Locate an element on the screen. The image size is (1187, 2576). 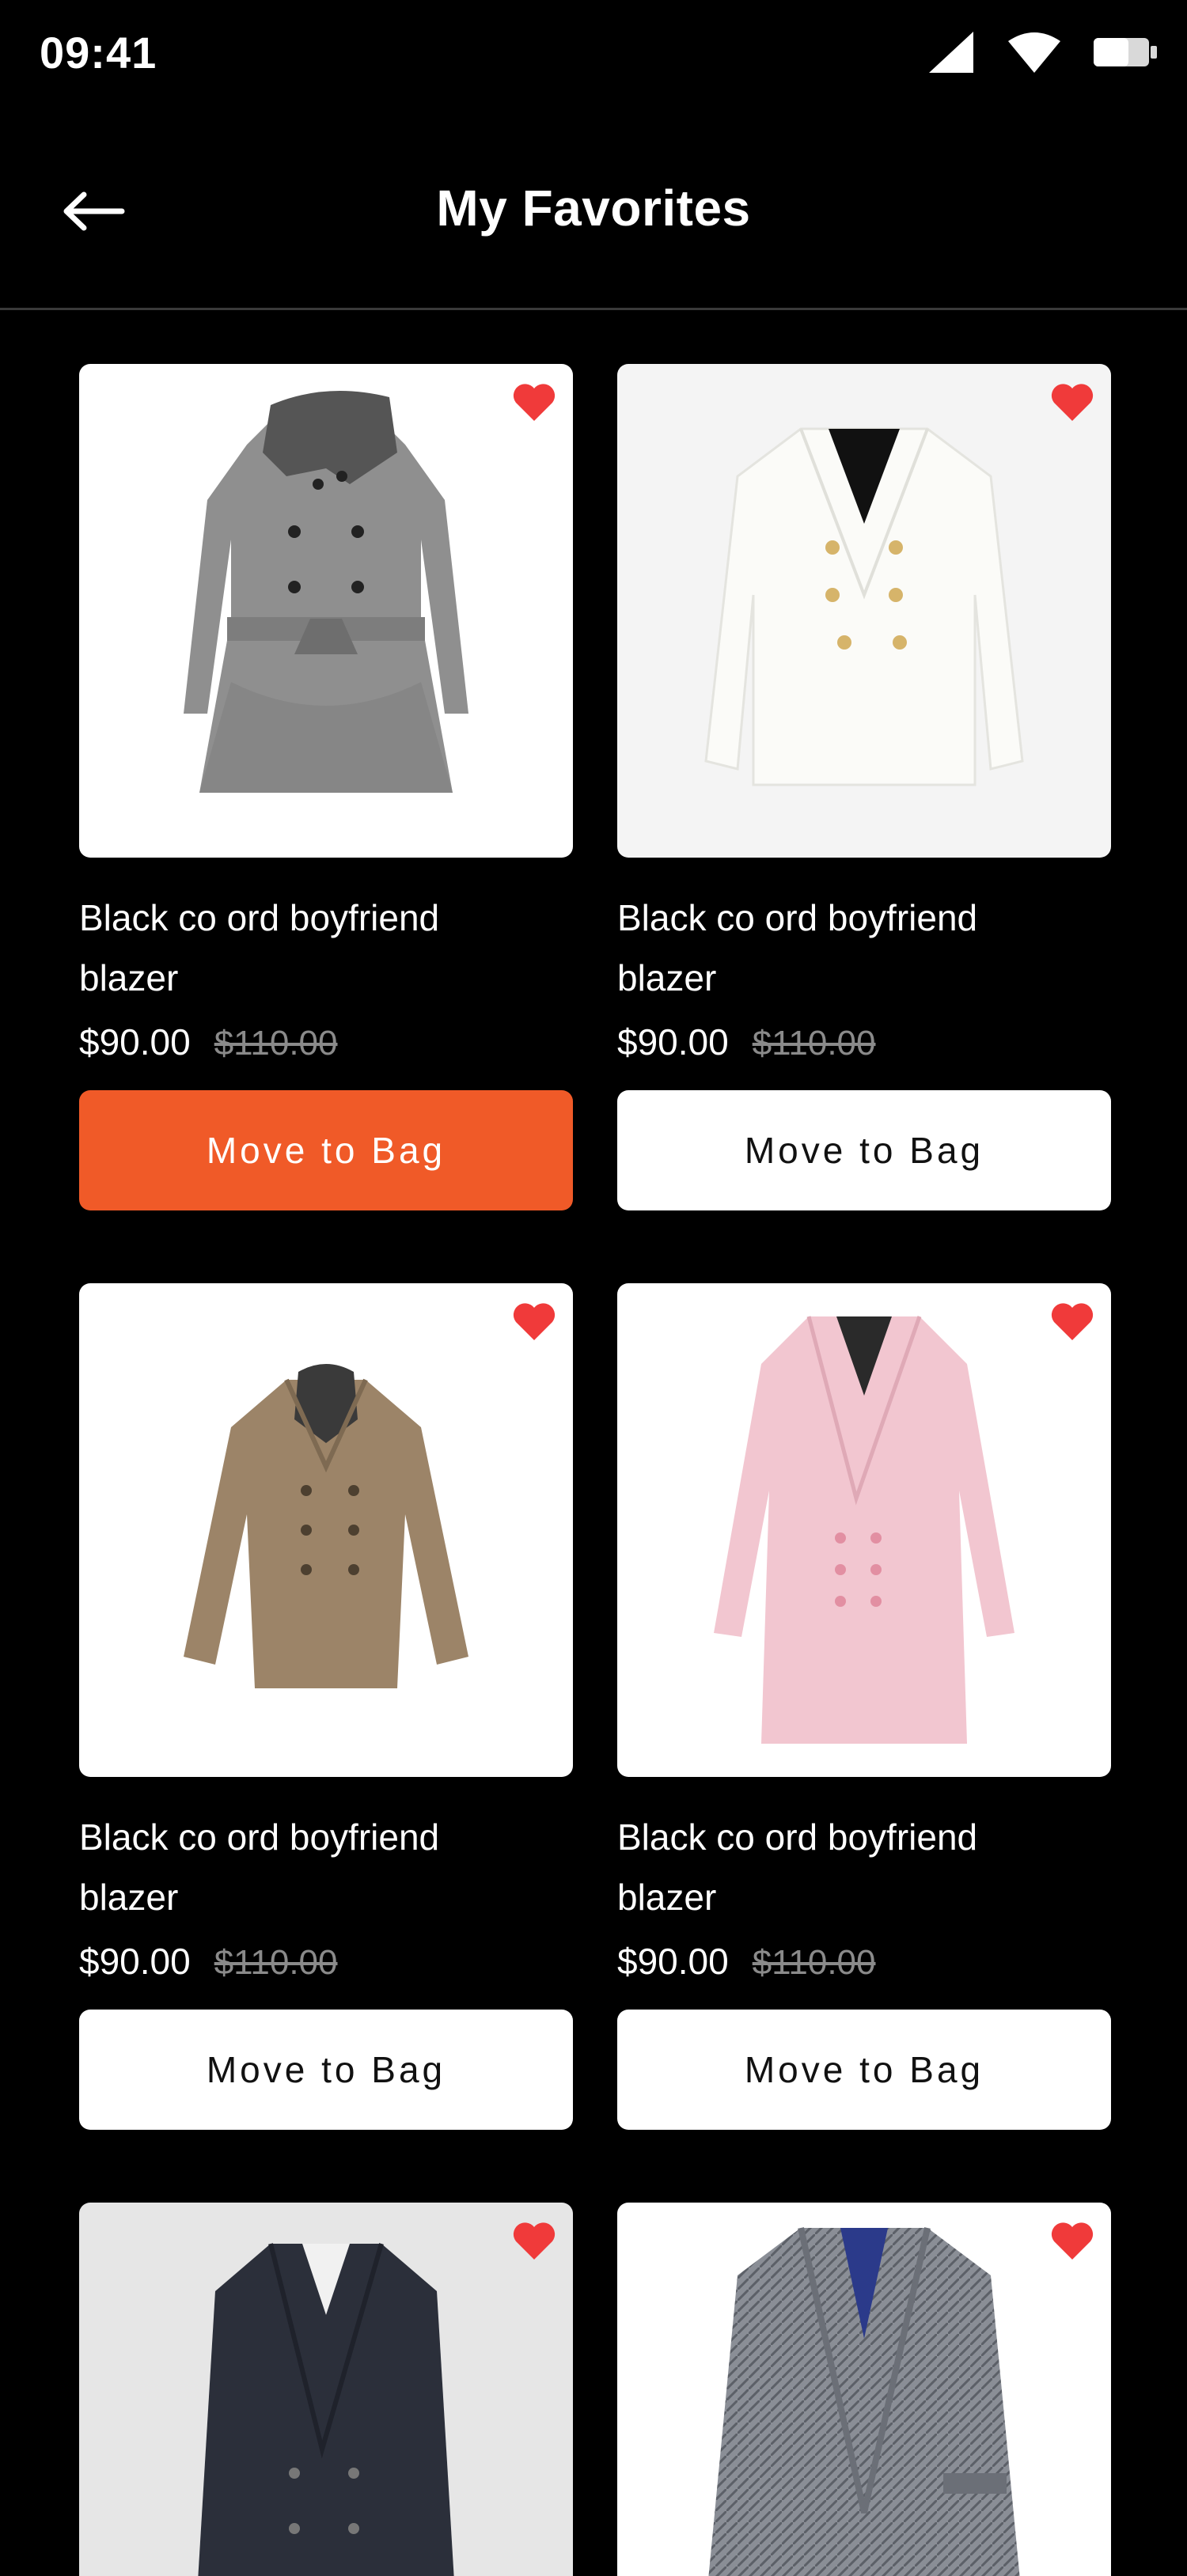
brown-pea-coat-image is located at coordinates (326, 1526).